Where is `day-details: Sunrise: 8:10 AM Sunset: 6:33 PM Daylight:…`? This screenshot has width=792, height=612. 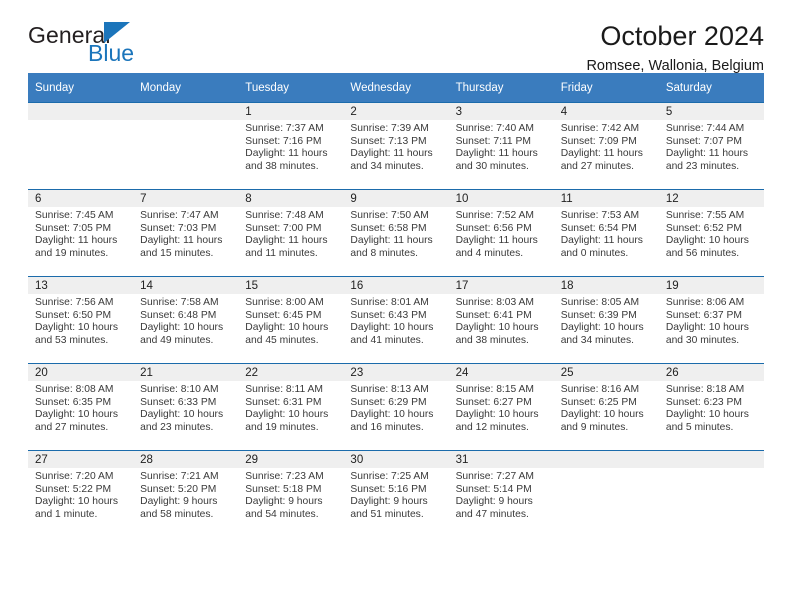 day-details: Sunrise: 8:10 AM Sunset: 6:33 PM Daylight:… is located at coordinates (185, 407).